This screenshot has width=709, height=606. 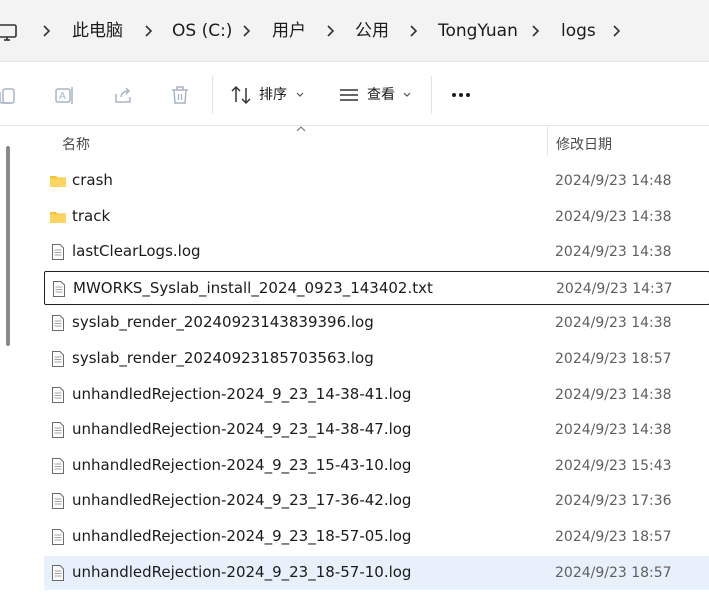 What do you see at coordinates (354, 143) in the screenshot?
I see `column-headers: 名称 修改日期` at bounding box center [354, 143].